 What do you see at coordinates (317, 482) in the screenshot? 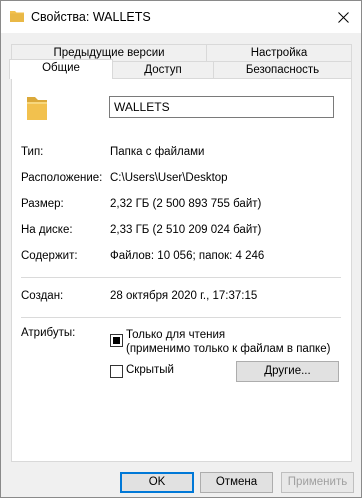
I see `apply-button: Применить` at bounding box center [317, 482].